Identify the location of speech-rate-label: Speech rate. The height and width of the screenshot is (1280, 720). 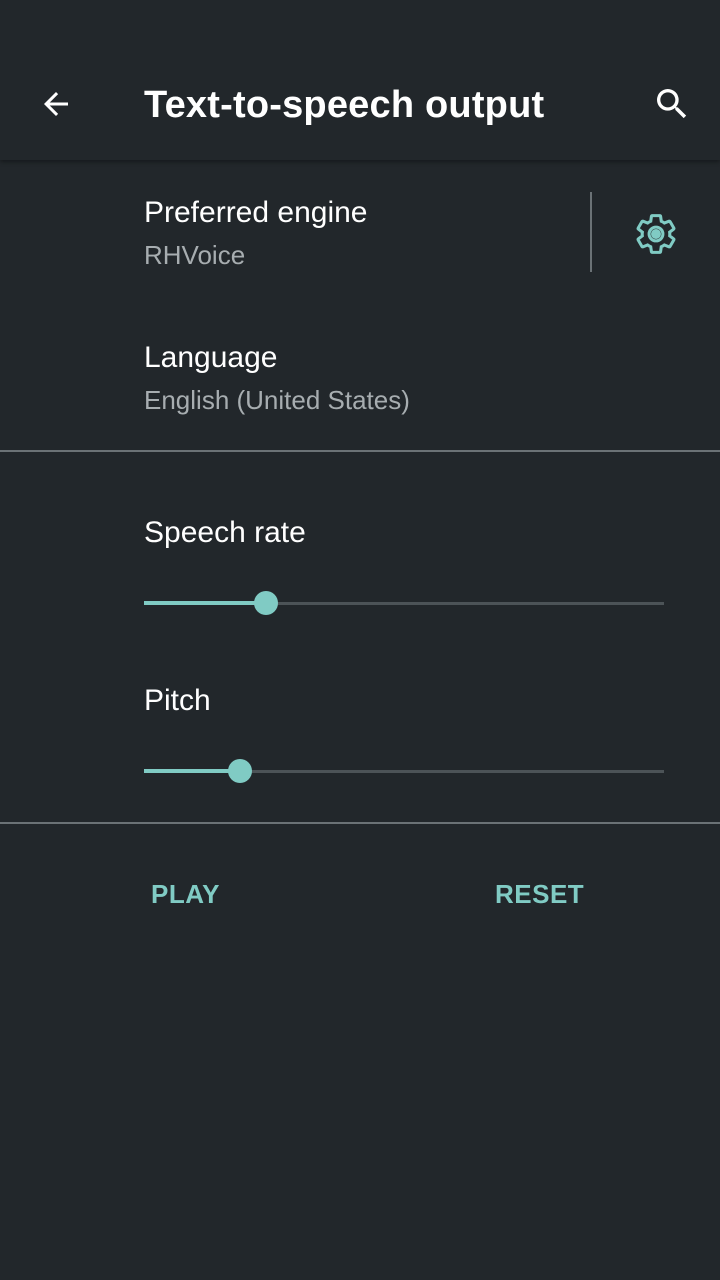
(225, 532).